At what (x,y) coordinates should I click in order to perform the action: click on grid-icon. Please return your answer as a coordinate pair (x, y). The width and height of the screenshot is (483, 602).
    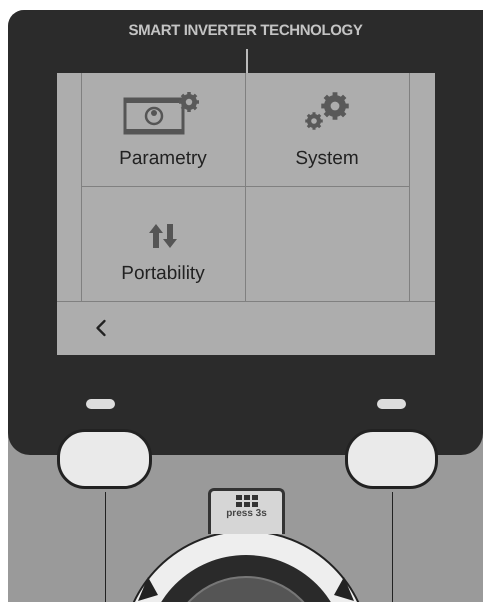
    Looking at the image, I should click on (247, 501).